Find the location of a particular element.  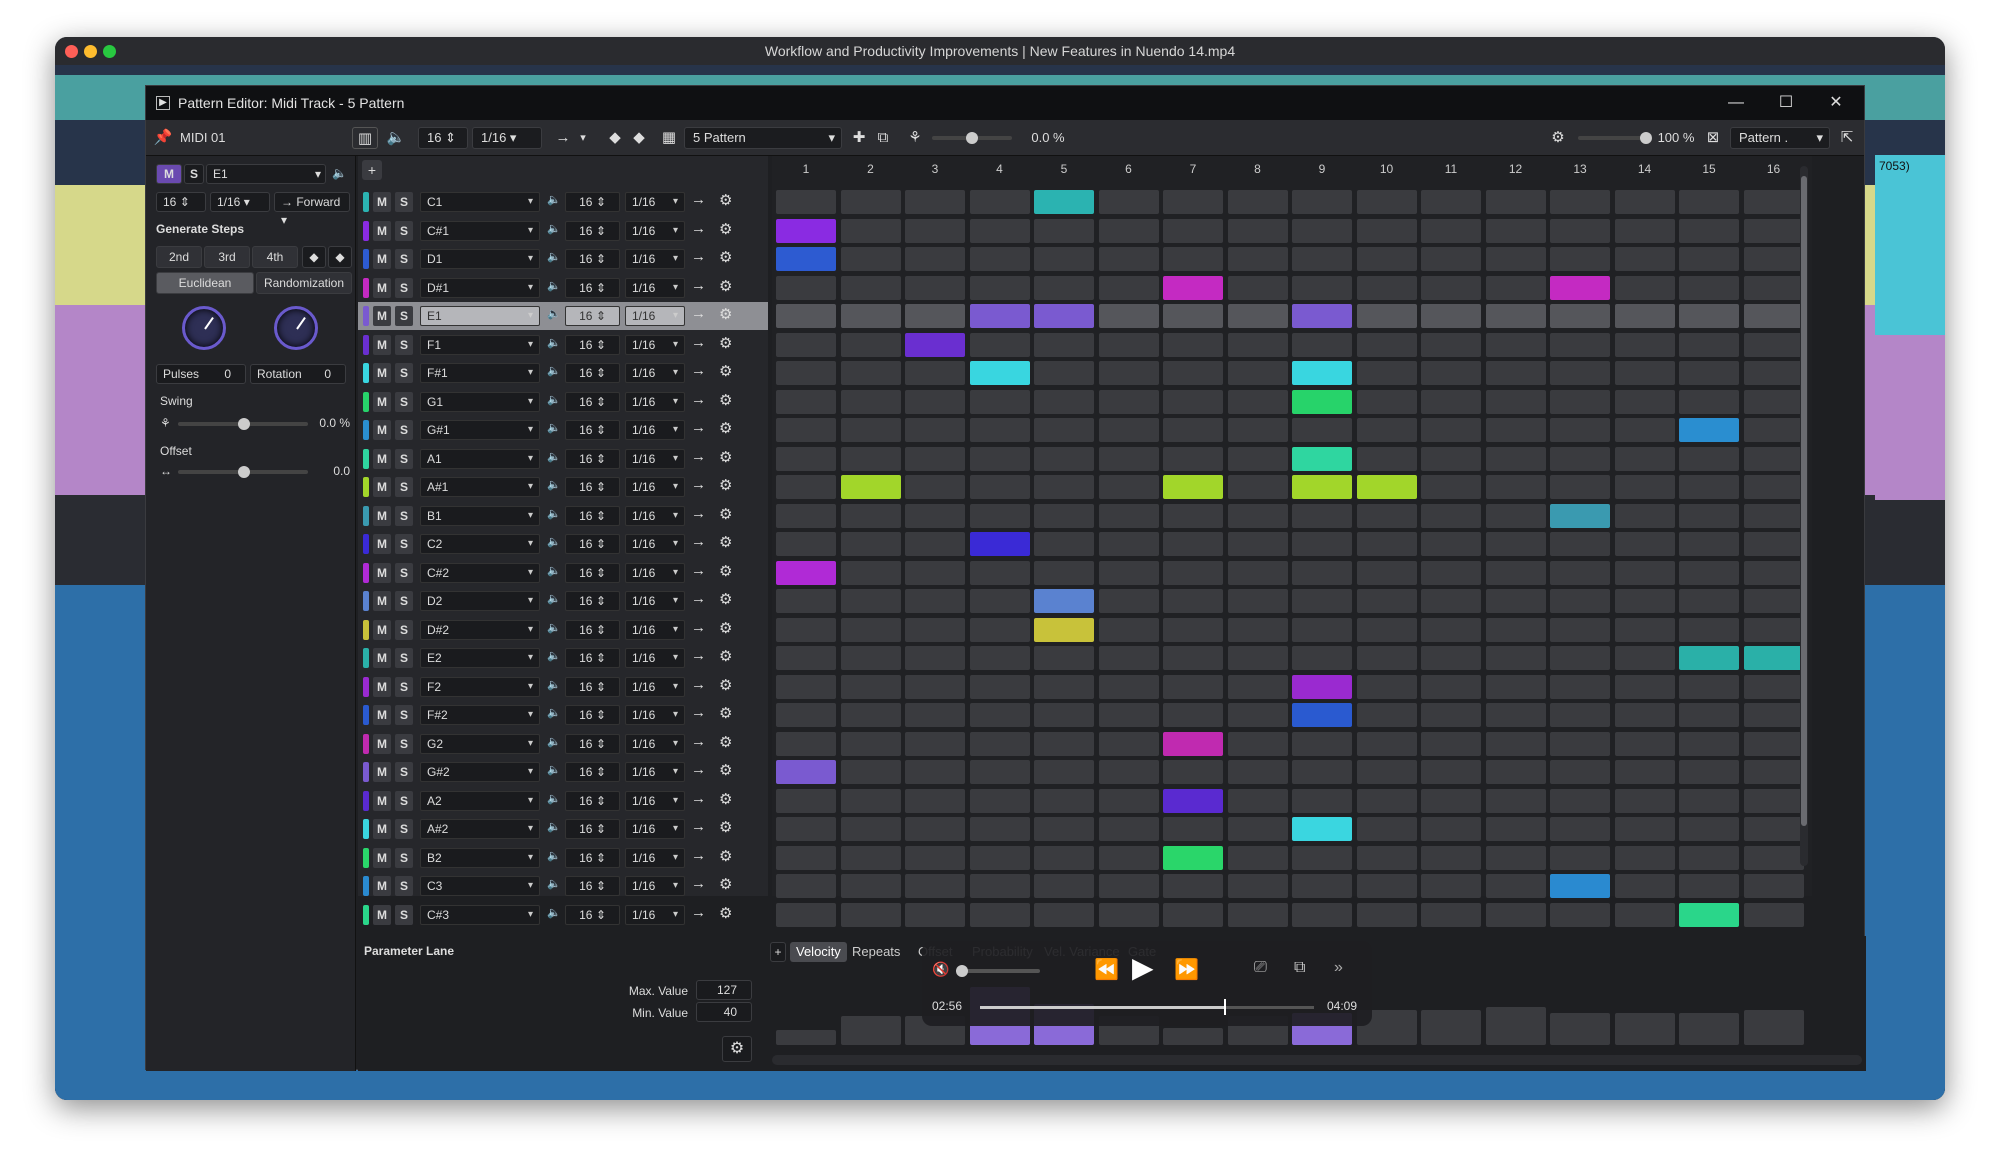

lane-note-select: E1 ▾ is located at coordinates (480, 316).